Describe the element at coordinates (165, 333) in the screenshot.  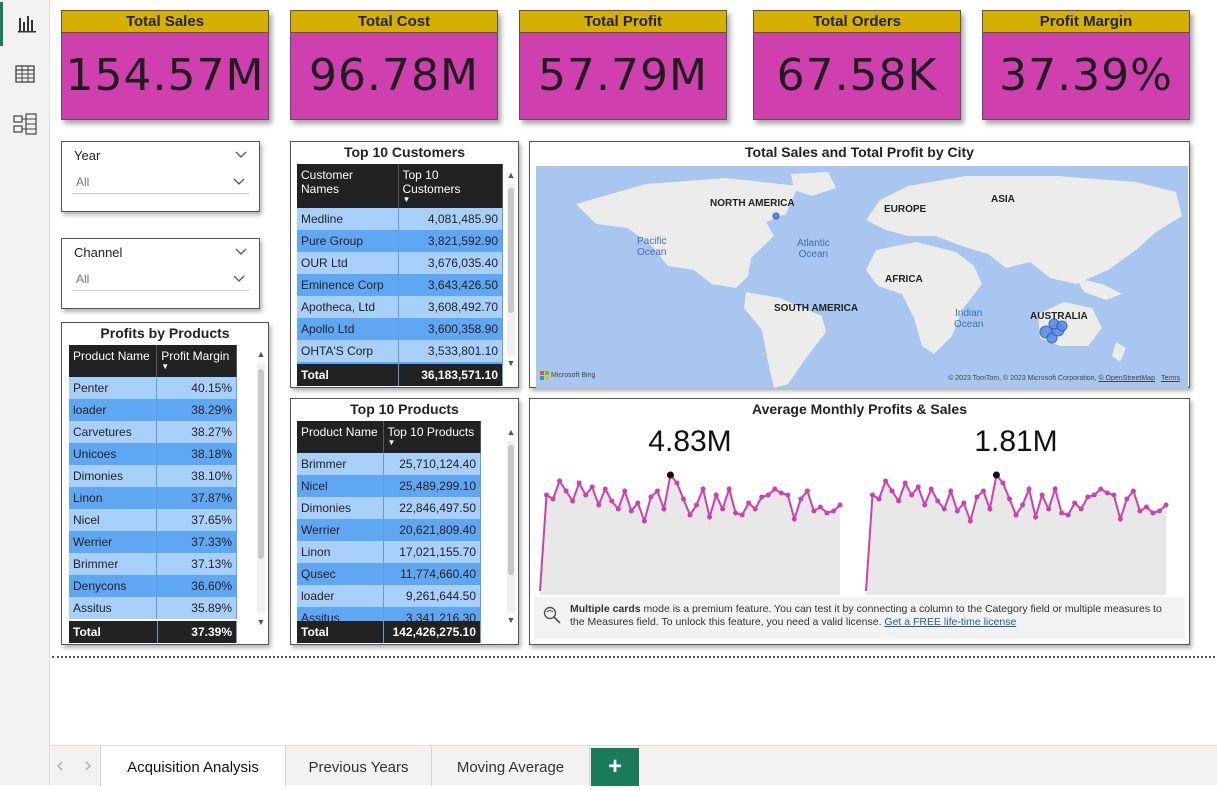
I see `panel-title: Profits by Products` at that location.